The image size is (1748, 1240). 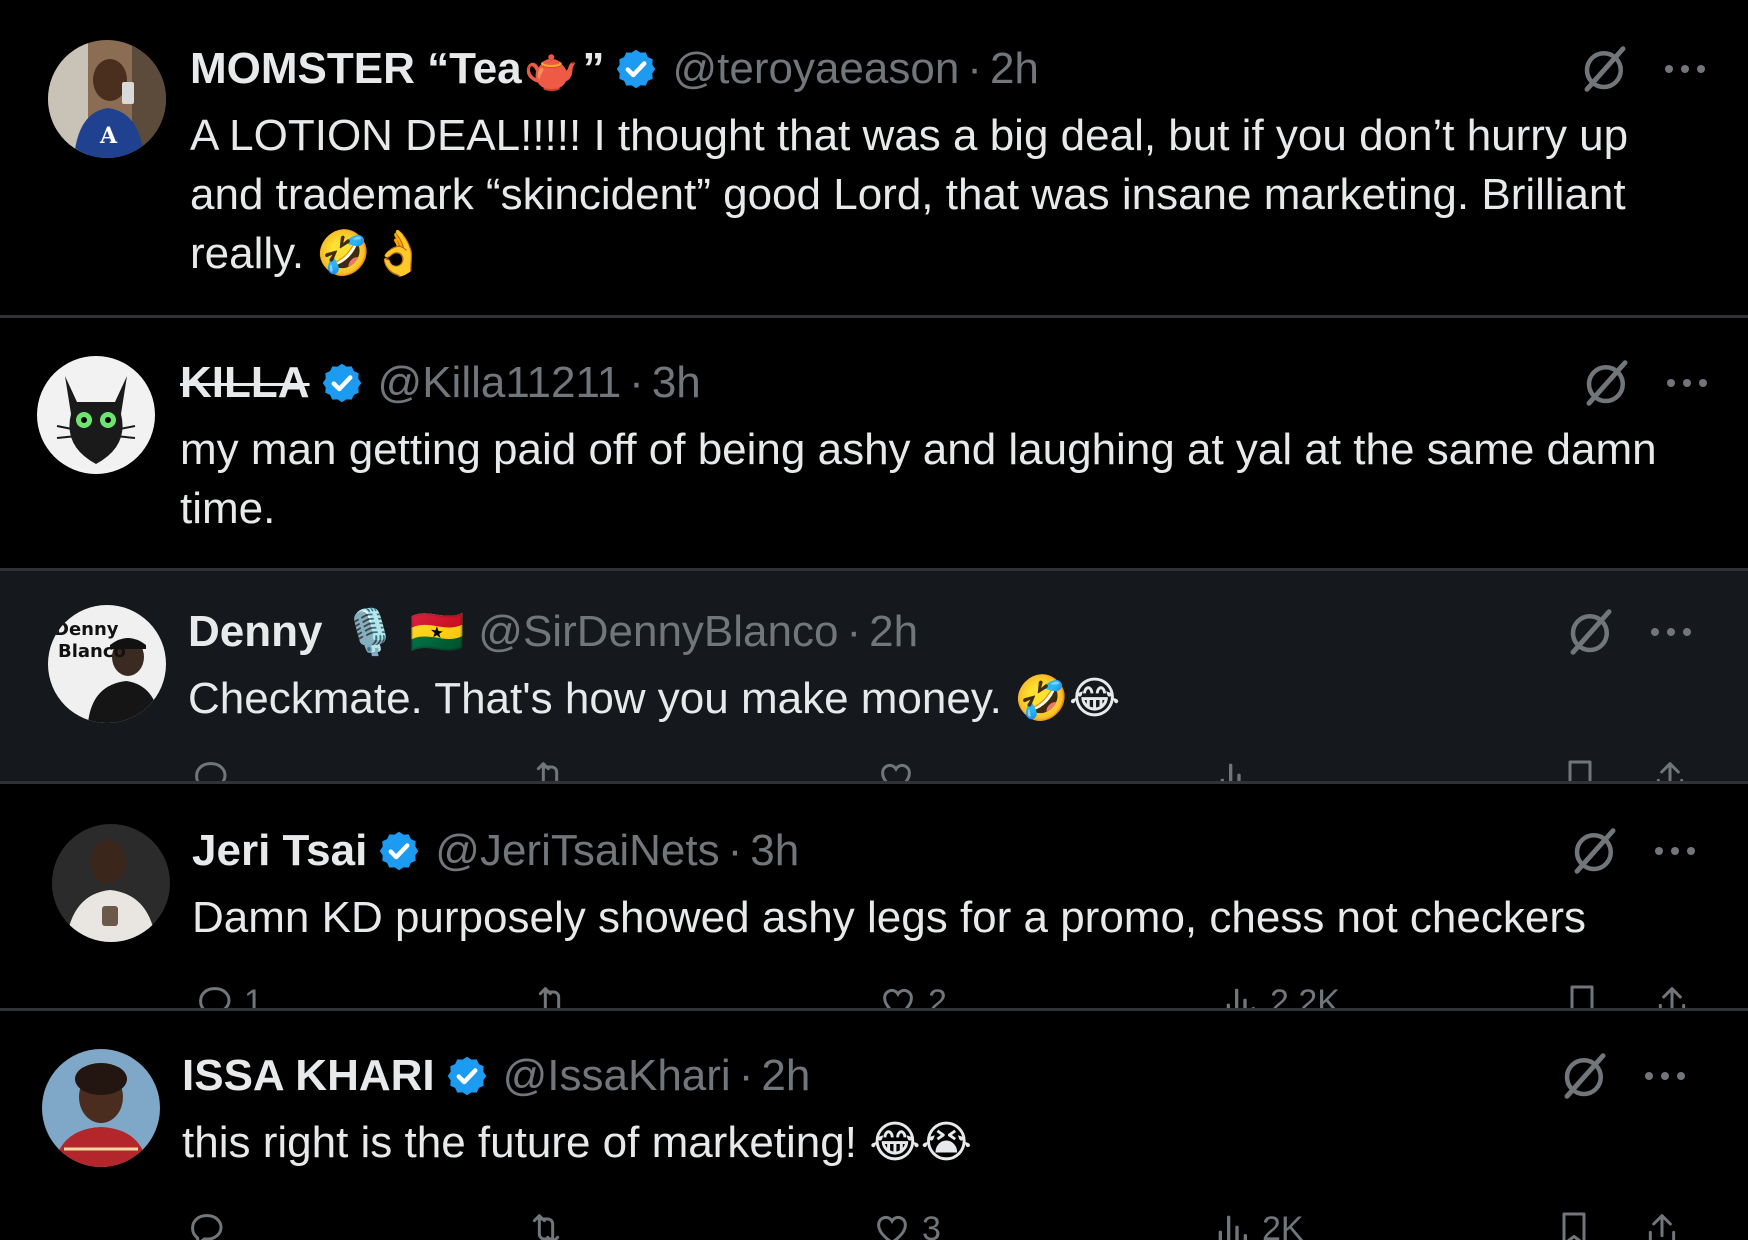 I want to click on tweet-header: ISSA KHARI @IssaKhari · 2h, so click(x=496, y=1076).